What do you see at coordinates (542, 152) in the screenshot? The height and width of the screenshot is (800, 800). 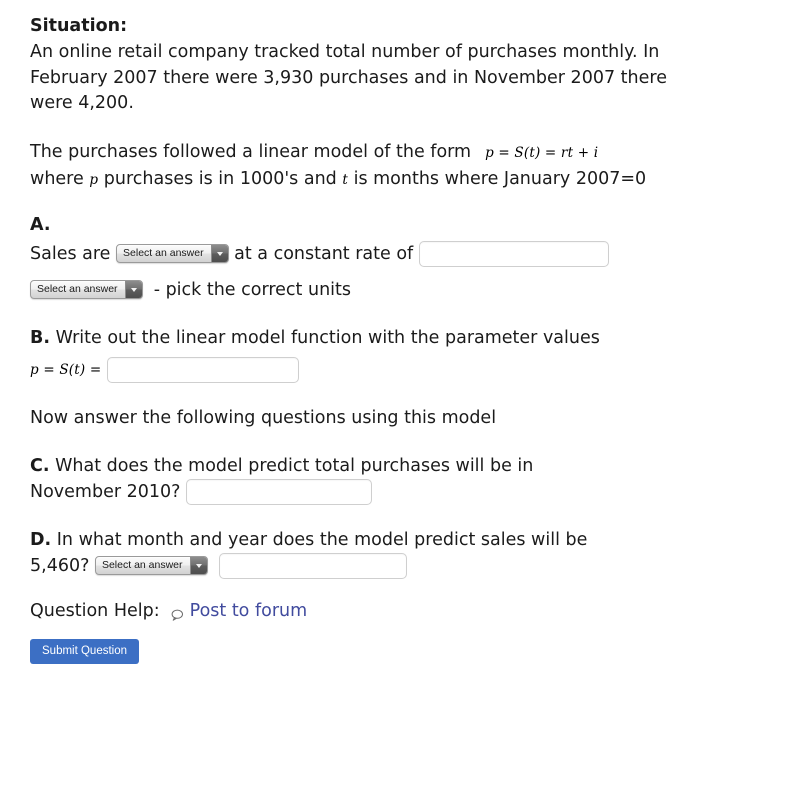 I see `model-formula-inline: p = S(t) = rt + i` at bounding box center [542, 152].